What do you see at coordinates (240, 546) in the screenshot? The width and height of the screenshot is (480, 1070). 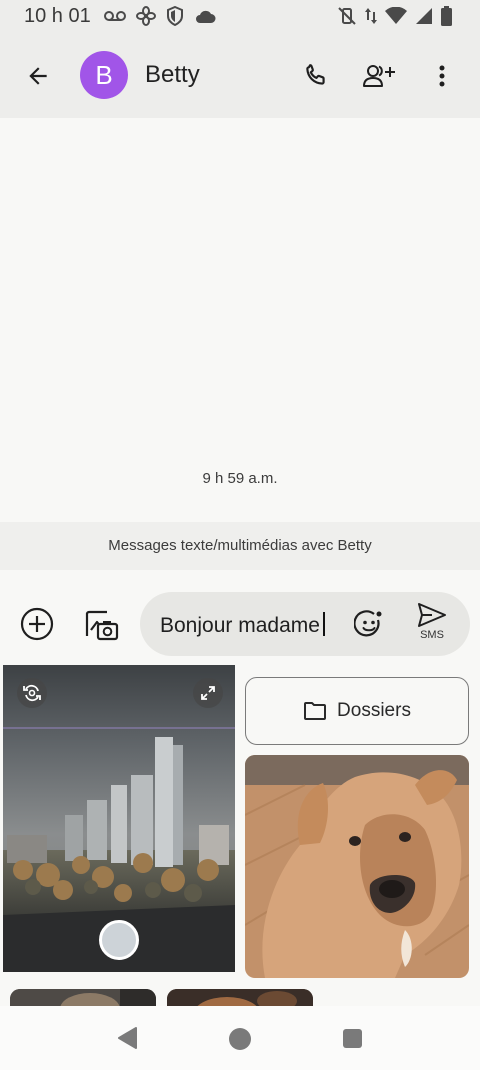 I see `conversation-type-banner: Messages texte/multimédias avec Betty` at bounding box center [240, 546].